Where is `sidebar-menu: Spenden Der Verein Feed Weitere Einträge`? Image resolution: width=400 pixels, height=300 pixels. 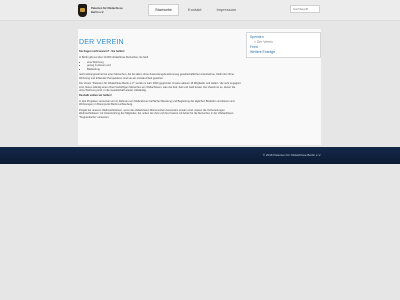 sidebar-menu: Spenden Der Verein Feed Weitere Einträge is located at coordinates (283, 45).